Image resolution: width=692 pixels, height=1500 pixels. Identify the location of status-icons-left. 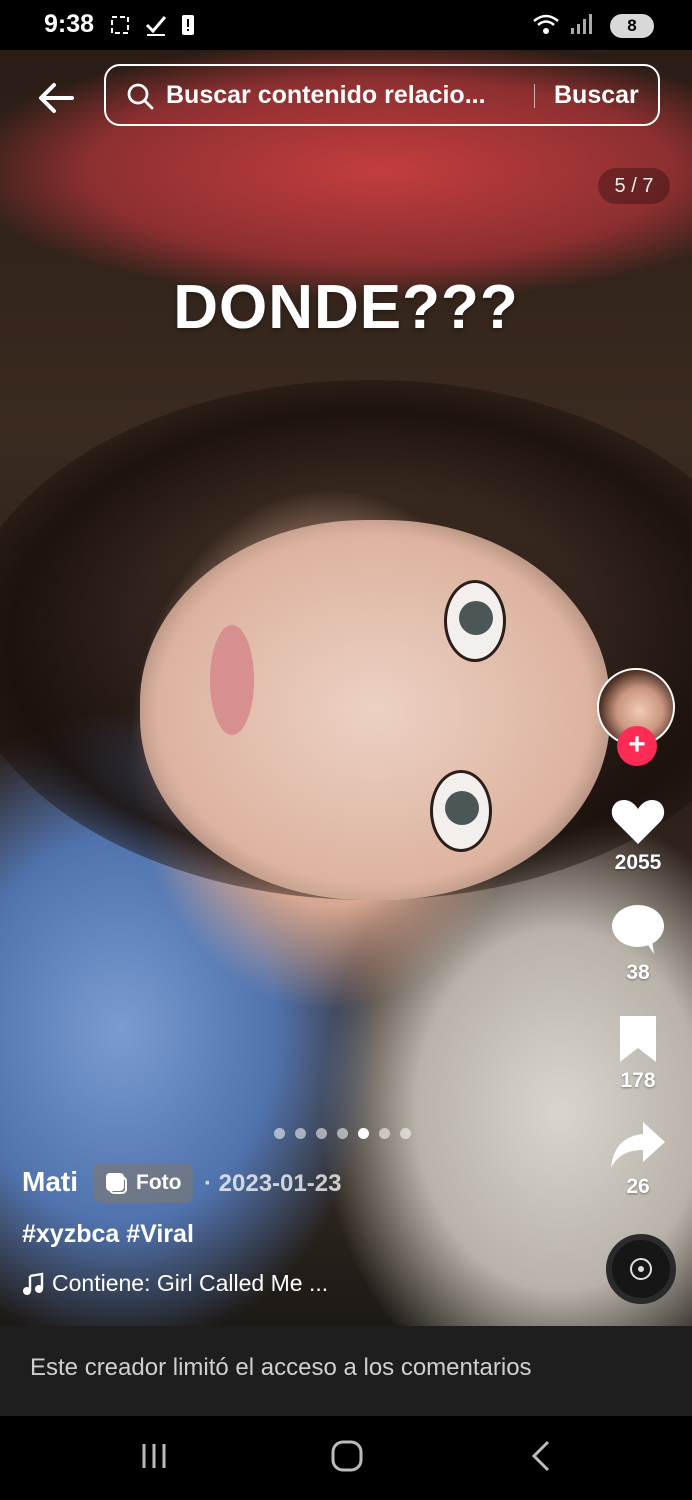
(152, 25).